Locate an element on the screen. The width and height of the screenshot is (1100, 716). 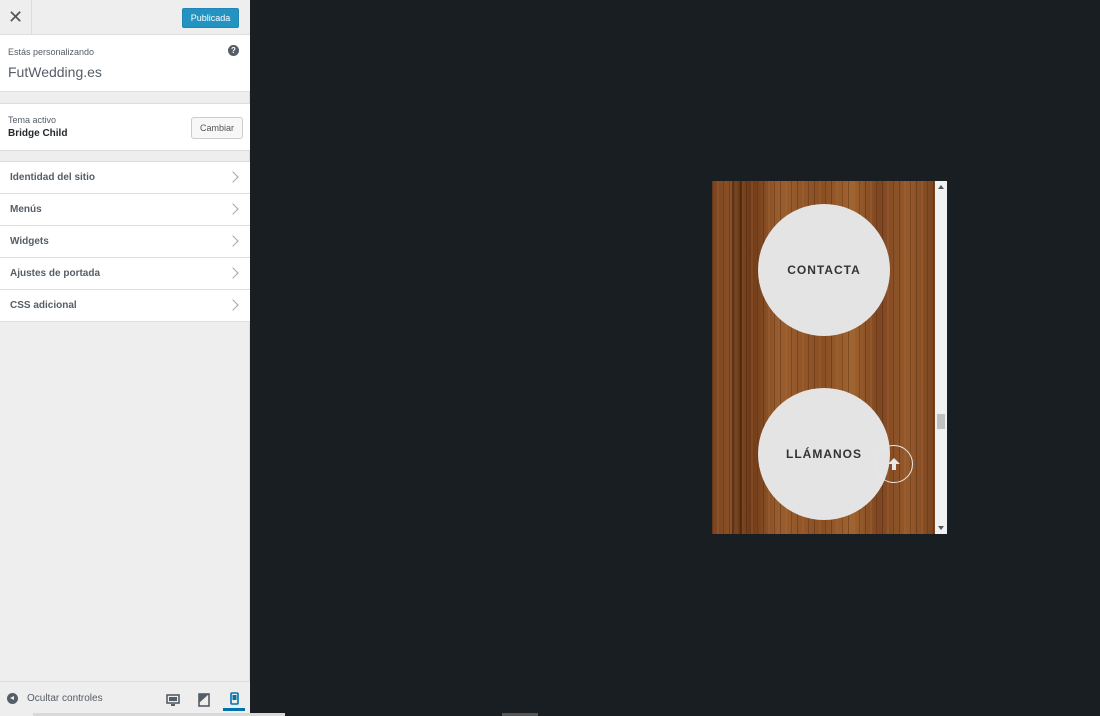
active-theme-panel: Tema activo Bridge Child Cambiar is located at coordinates (125, 127).